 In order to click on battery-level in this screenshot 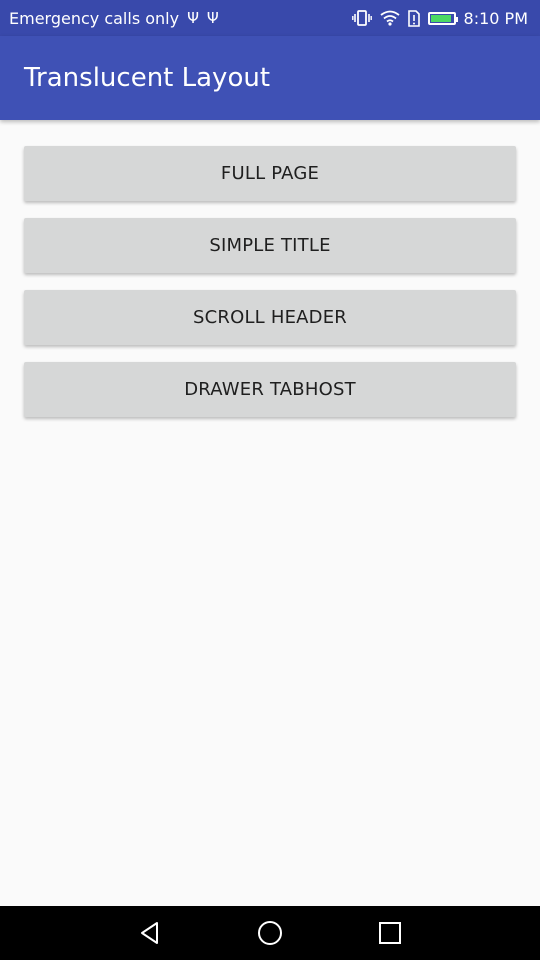, I will do `click(441, 18)`.